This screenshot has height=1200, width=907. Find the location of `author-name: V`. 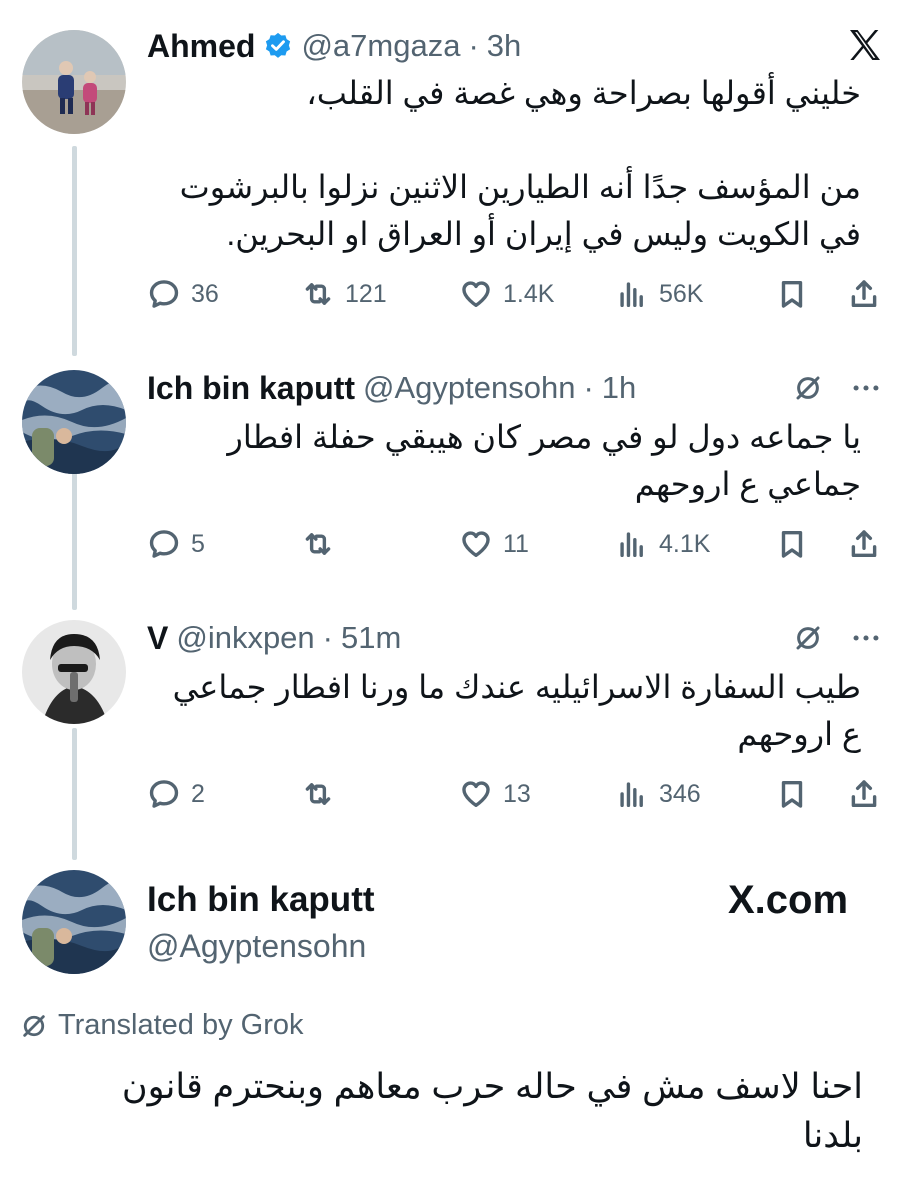

author-name: V is located at coordinates (157, 638).